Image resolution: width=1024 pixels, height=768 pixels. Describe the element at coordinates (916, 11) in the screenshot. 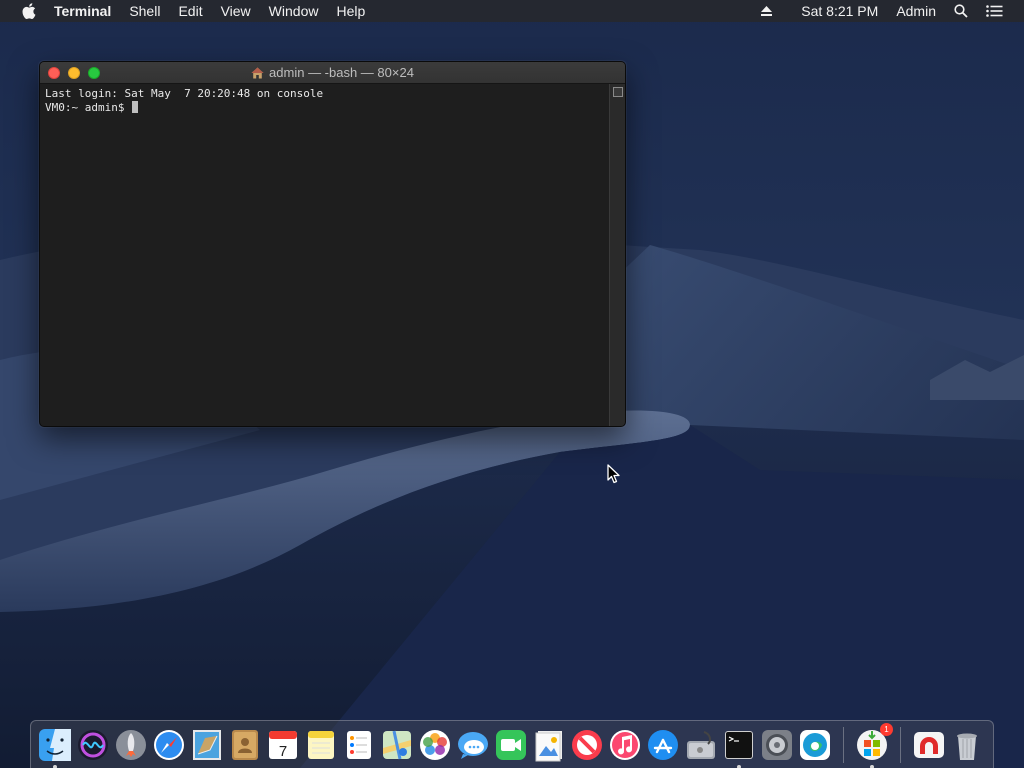

I see `user-menu: Admin` at that location.